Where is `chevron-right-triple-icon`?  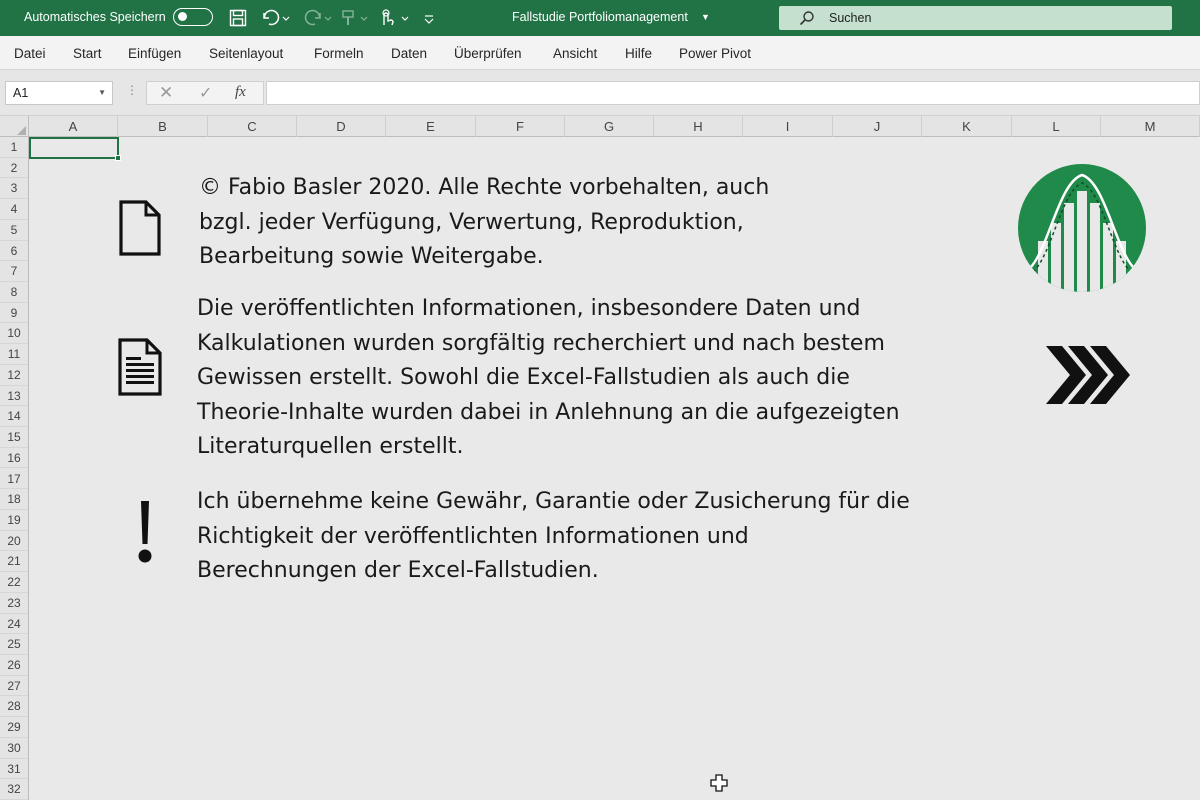 chevron-right-triple-icon is located at coordinates (1089, 375).